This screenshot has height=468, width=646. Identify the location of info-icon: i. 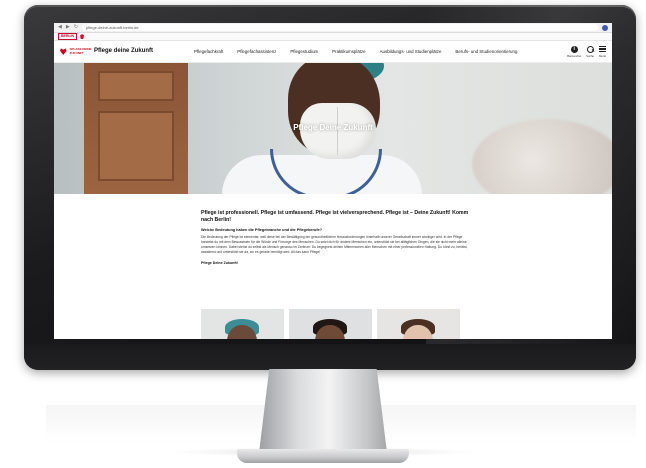
(574, 49).